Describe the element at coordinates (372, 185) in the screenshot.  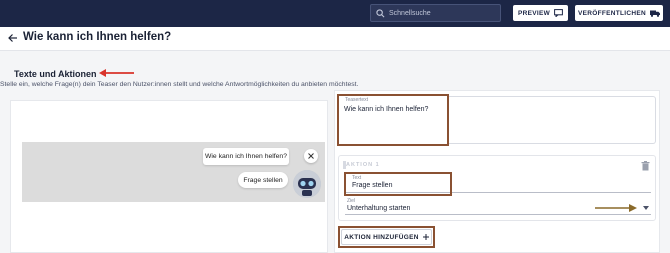
I see `action-text-value: Frage stellen` at that location.